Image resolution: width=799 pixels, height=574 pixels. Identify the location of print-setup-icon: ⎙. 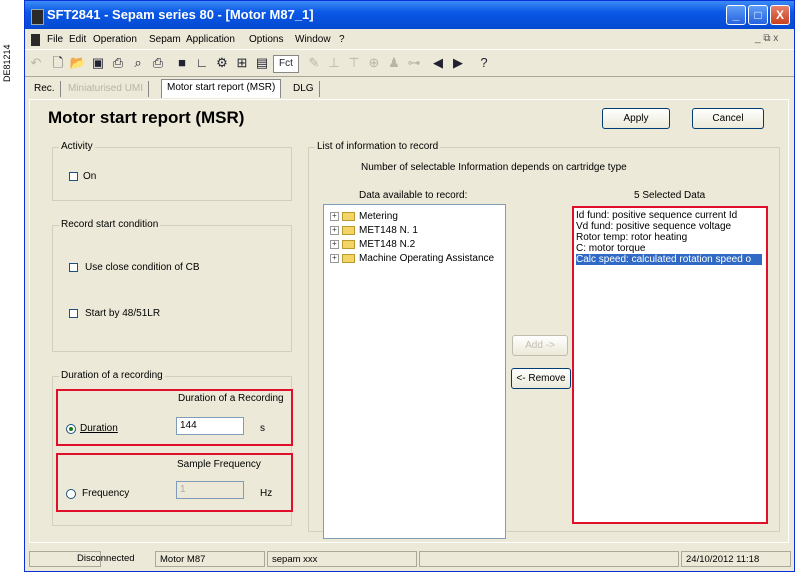
(118, 63).